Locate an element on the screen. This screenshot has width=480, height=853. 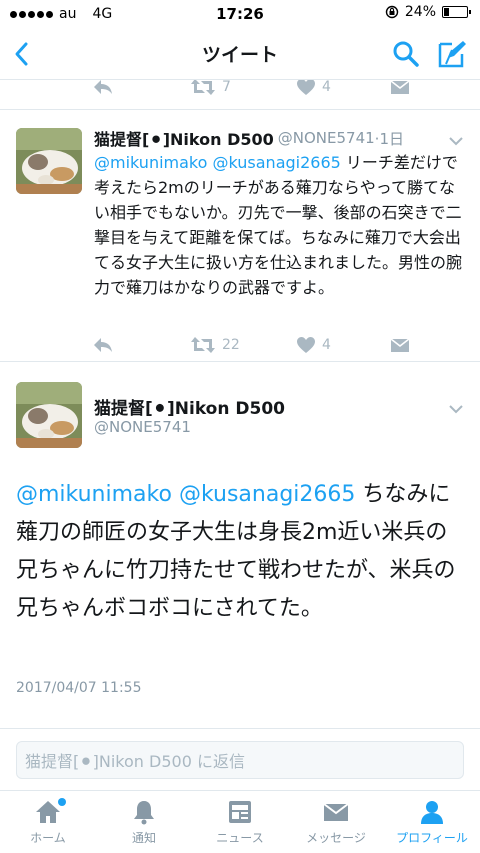
tab-label: ホーム is located at coordinates (48, 838).